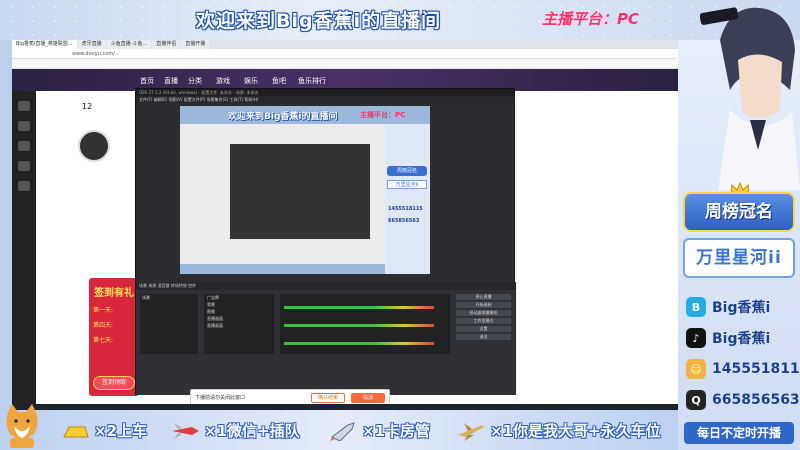  I want to click on contact-bilibili: B Big香蕉i, so click(728, 307).